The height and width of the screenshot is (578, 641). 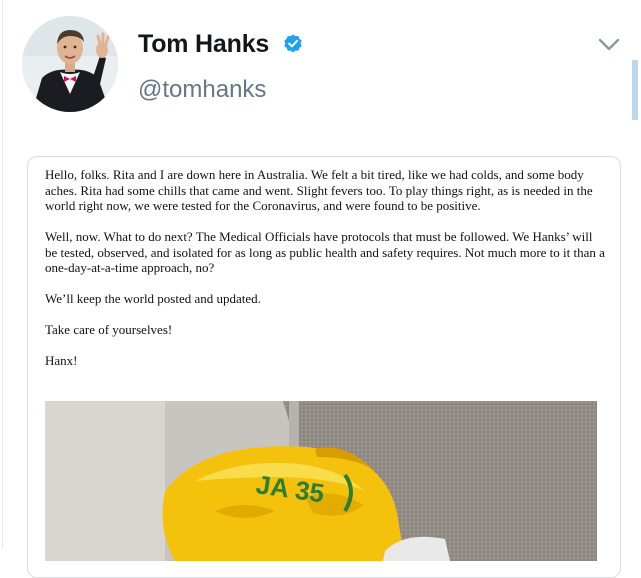 I want to click on display-name: Tom Hanks, so click(x=203, y=44).